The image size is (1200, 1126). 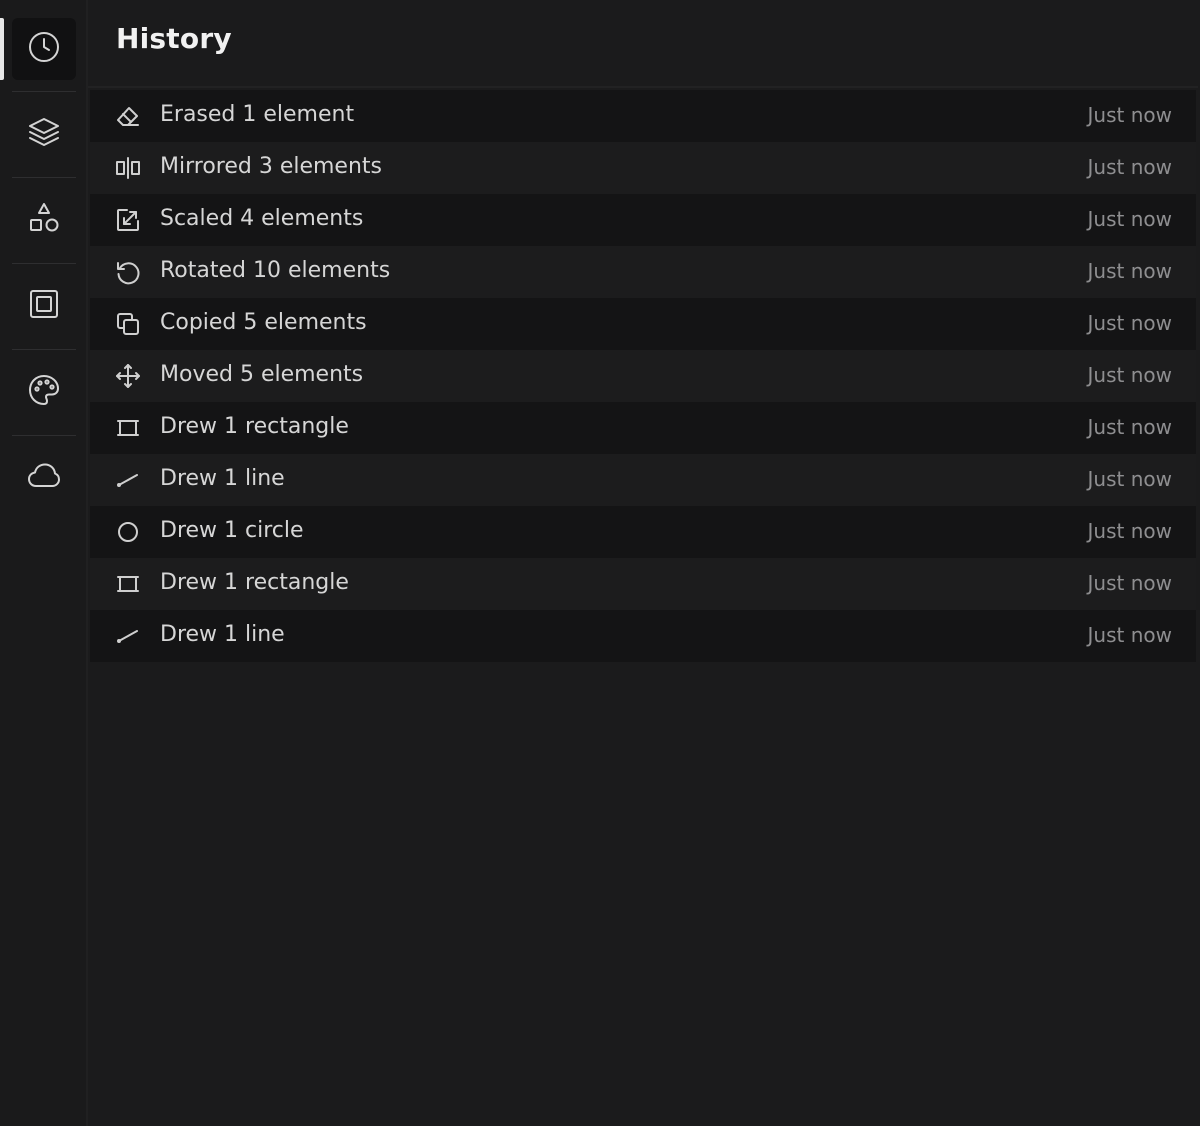 I want to click on layers-icon, so click(x=44, y=134).